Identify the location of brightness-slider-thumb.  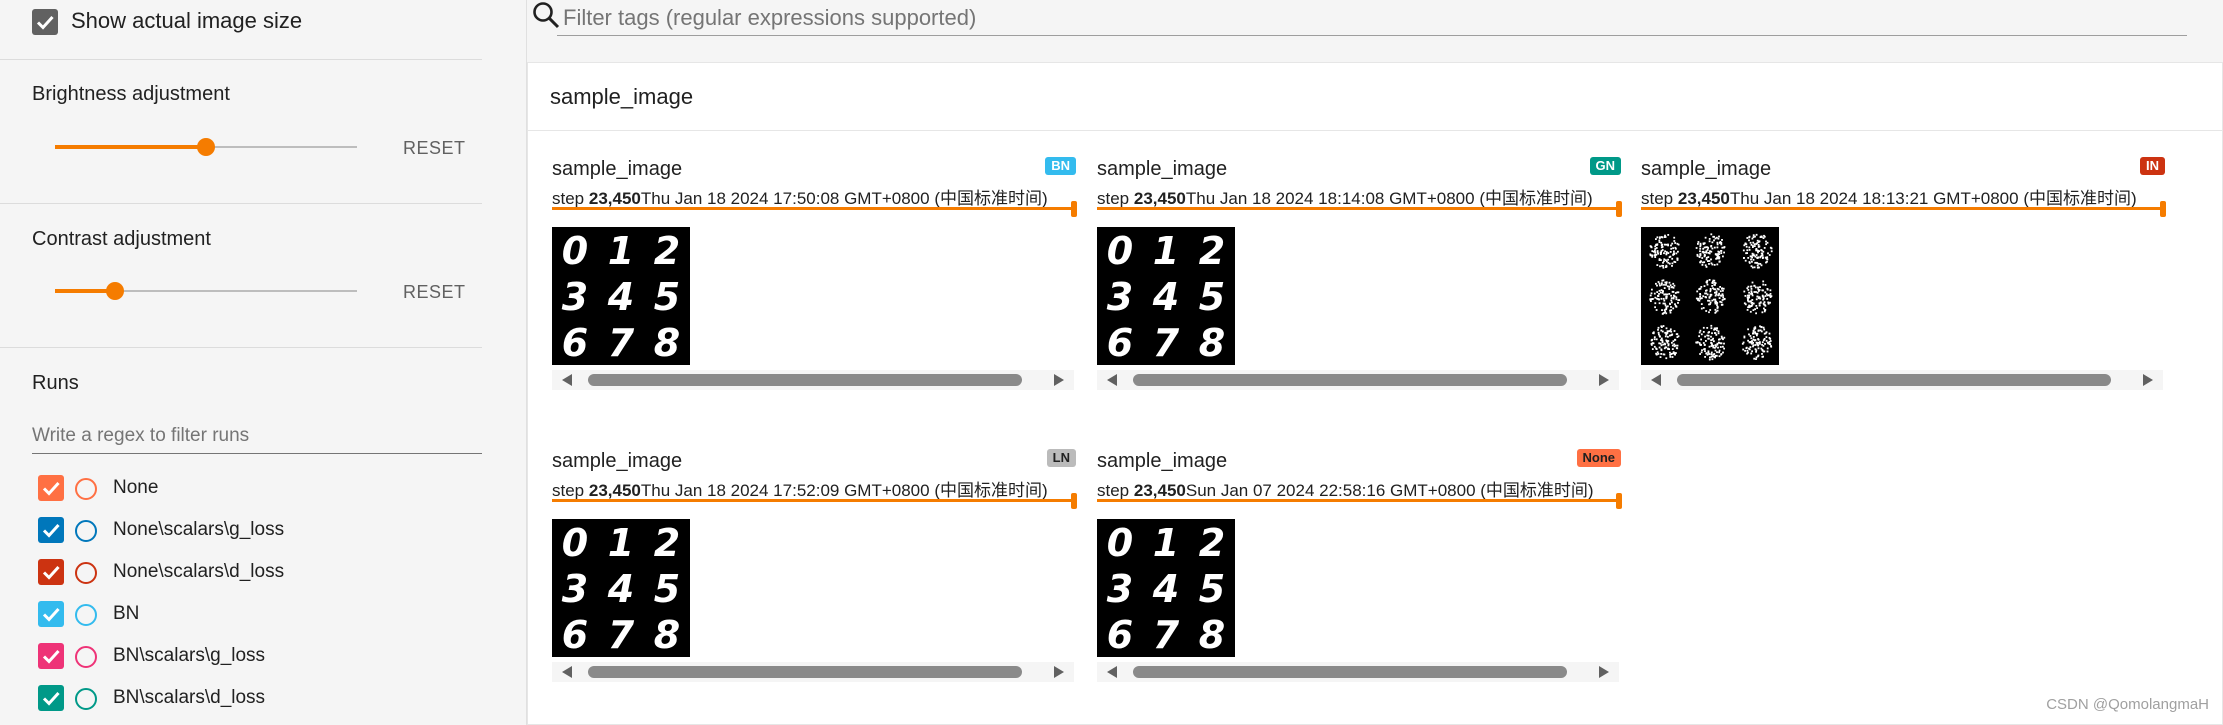
(206, 147).